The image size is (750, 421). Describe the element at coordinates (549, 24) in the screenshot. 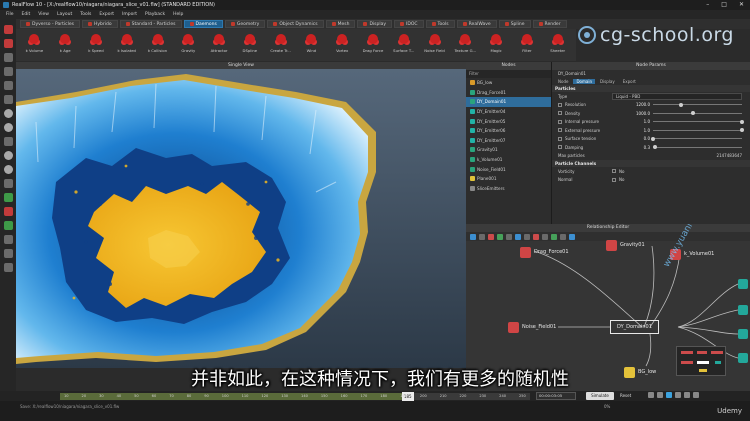

I see `shelf-tab: Render` at that location.